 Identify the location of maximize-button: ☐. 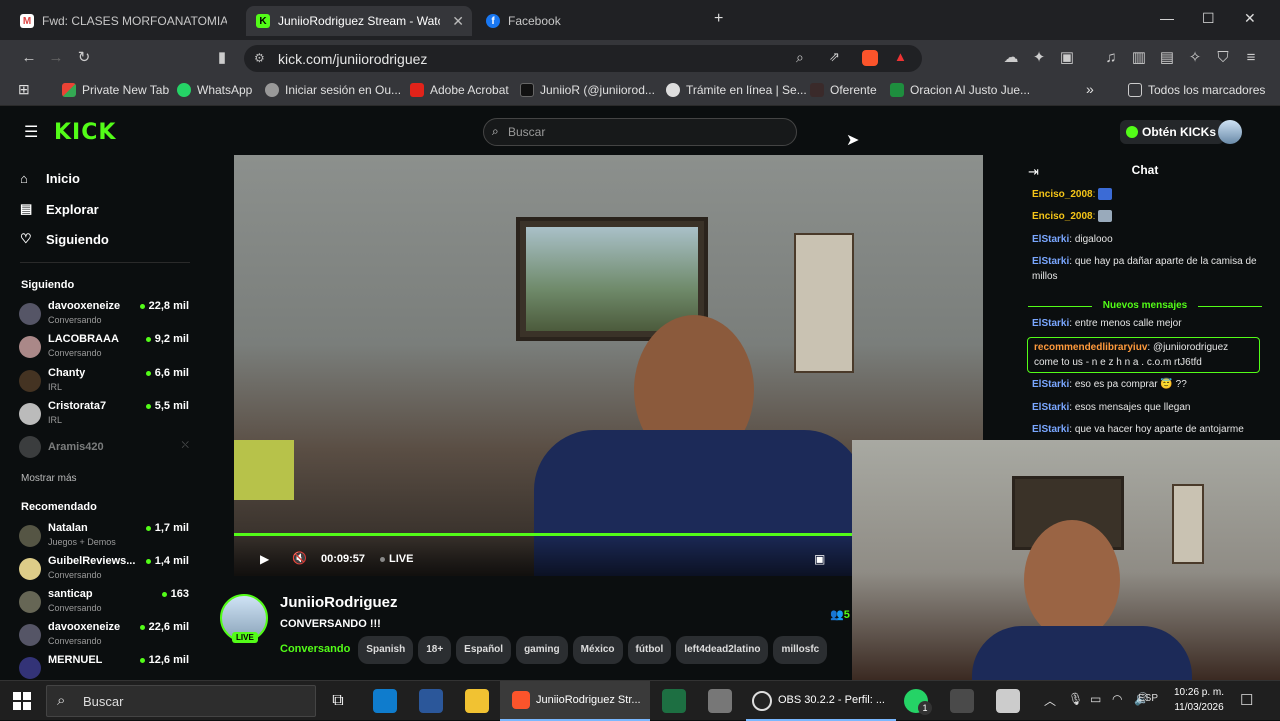
(1208, 18).